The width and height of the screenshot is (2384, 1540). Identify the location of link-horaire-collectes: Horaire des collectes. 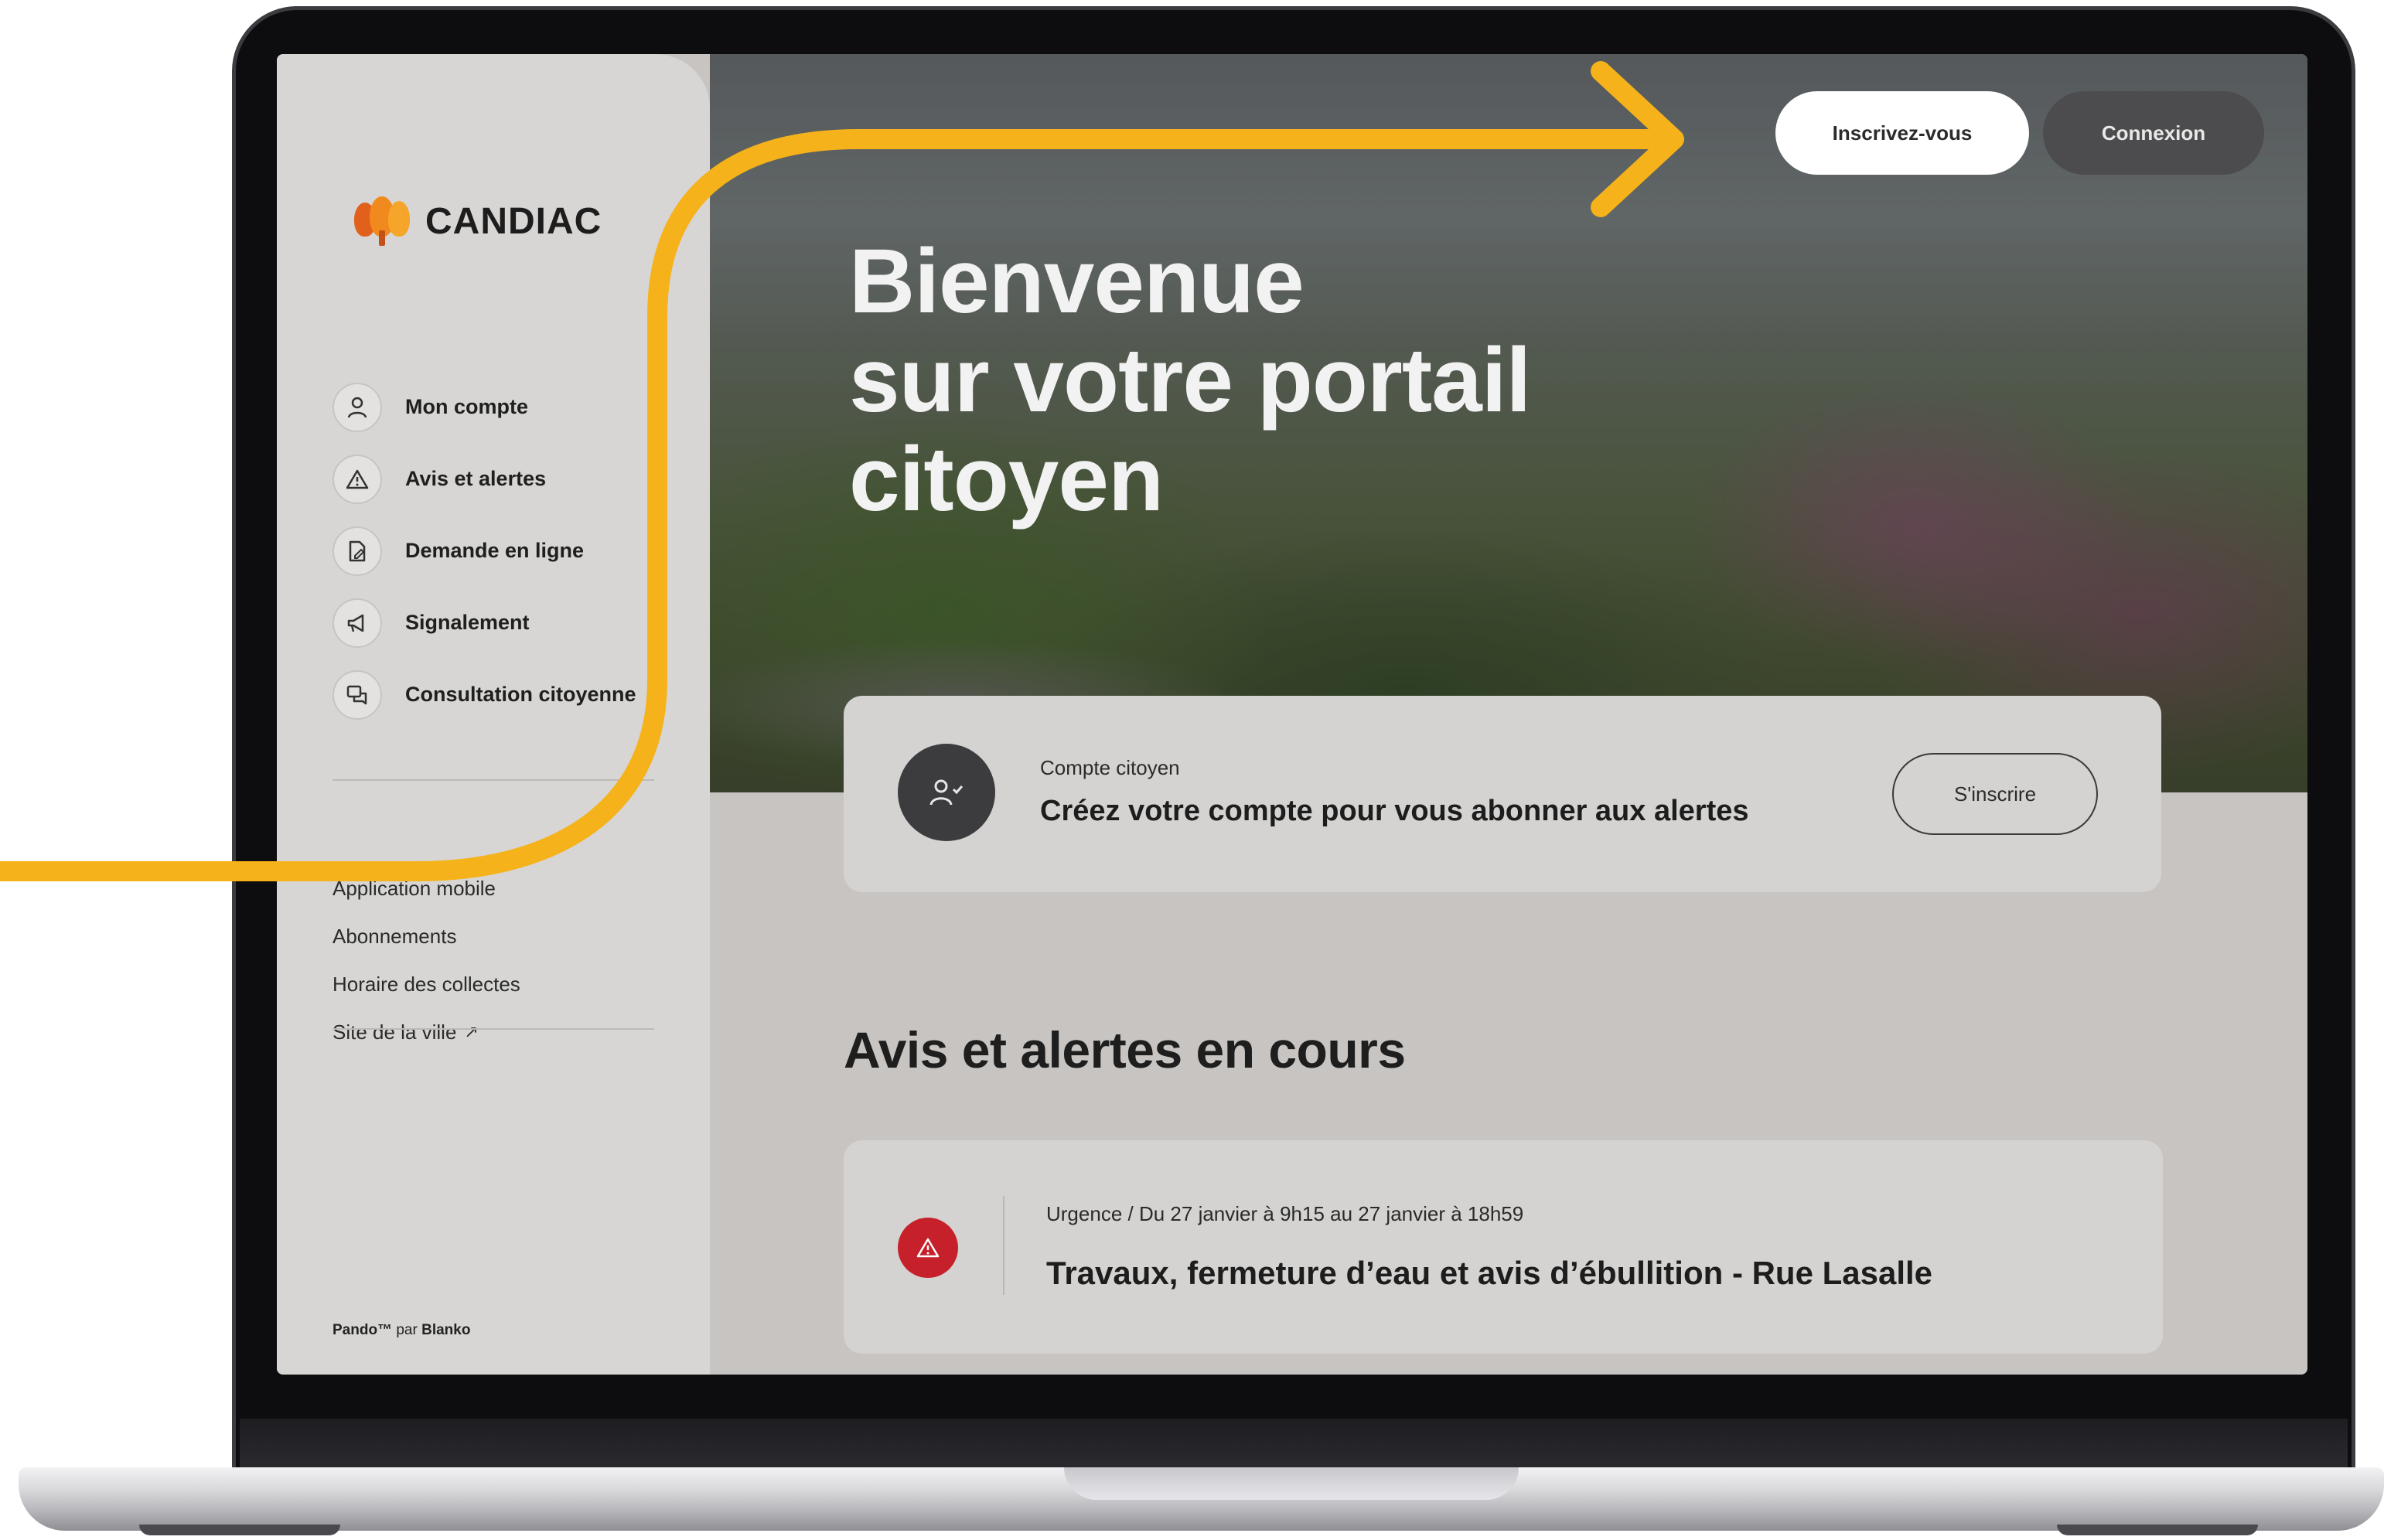
(426, 984).